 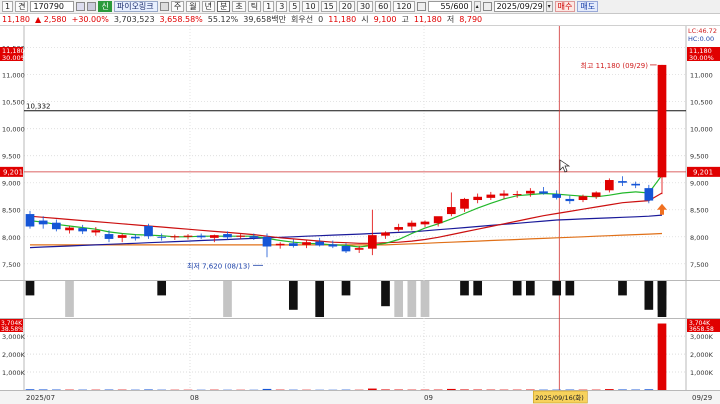 I want to click on minute-5: 5, so click(x=295, y=6).